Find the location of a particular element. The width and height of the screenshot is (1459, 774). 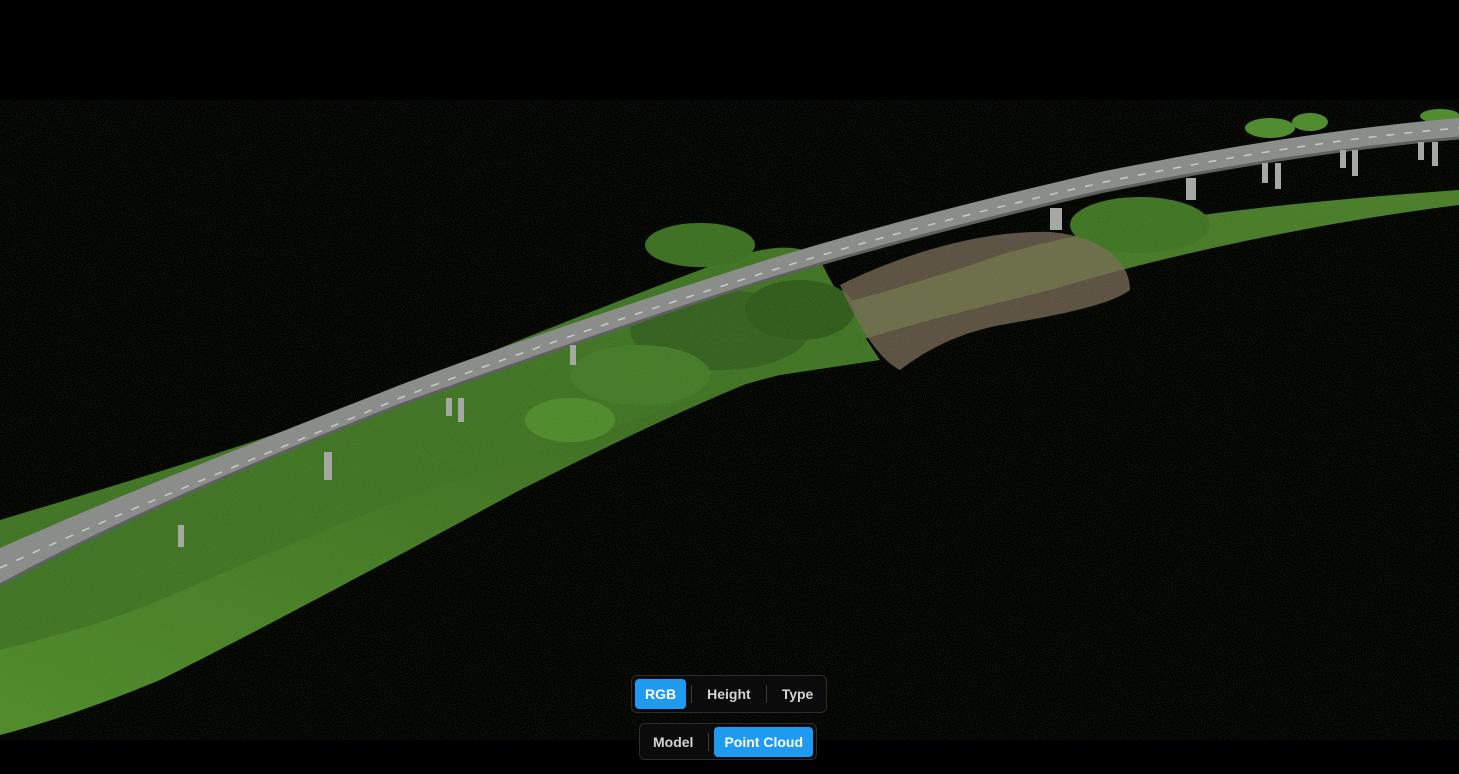

color-mode-type-button: Type is located at coordinates (798, 694).